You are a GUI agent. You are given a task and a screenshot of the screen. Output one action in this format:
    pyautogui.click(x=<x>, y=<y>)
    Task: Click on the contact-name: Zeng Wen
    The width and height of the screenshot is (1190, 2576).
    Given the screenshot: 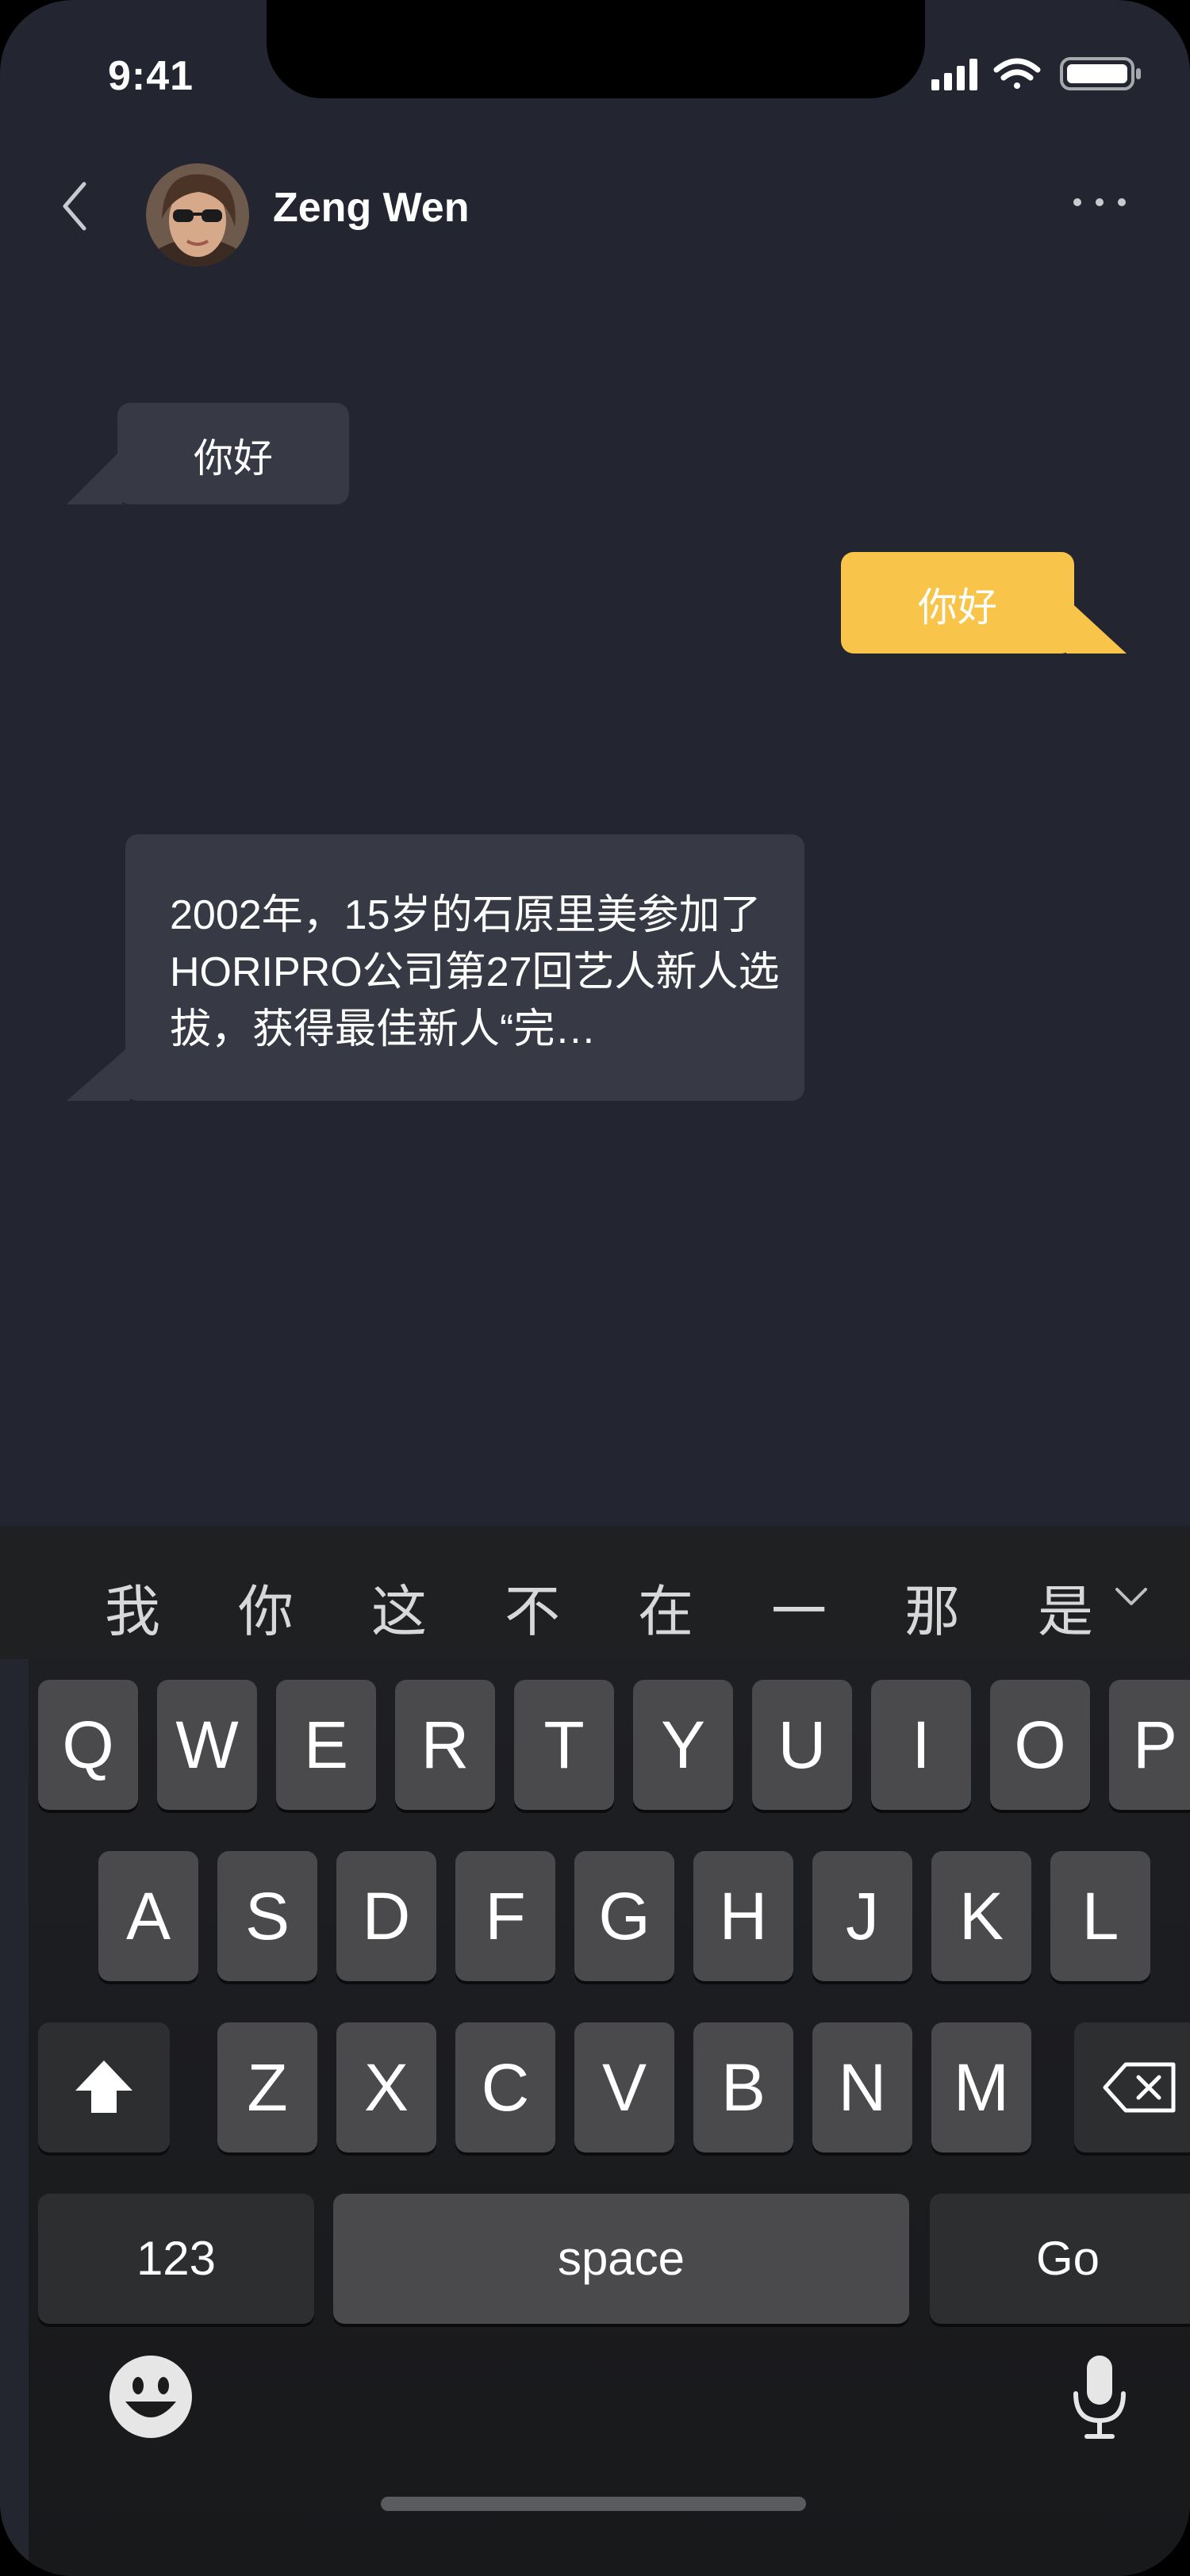 What is the action you would take?
    pyautogui.click(x=371, y=208)
    